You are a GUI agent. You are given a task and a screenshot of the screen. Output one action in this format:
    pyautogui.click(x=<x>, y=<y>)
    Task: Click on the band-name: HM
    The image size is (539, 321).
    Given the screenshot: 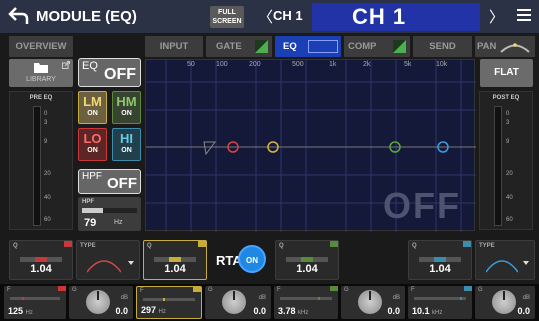 What is the action you would take?
    pyautogui.click(x=126, y=101)
    